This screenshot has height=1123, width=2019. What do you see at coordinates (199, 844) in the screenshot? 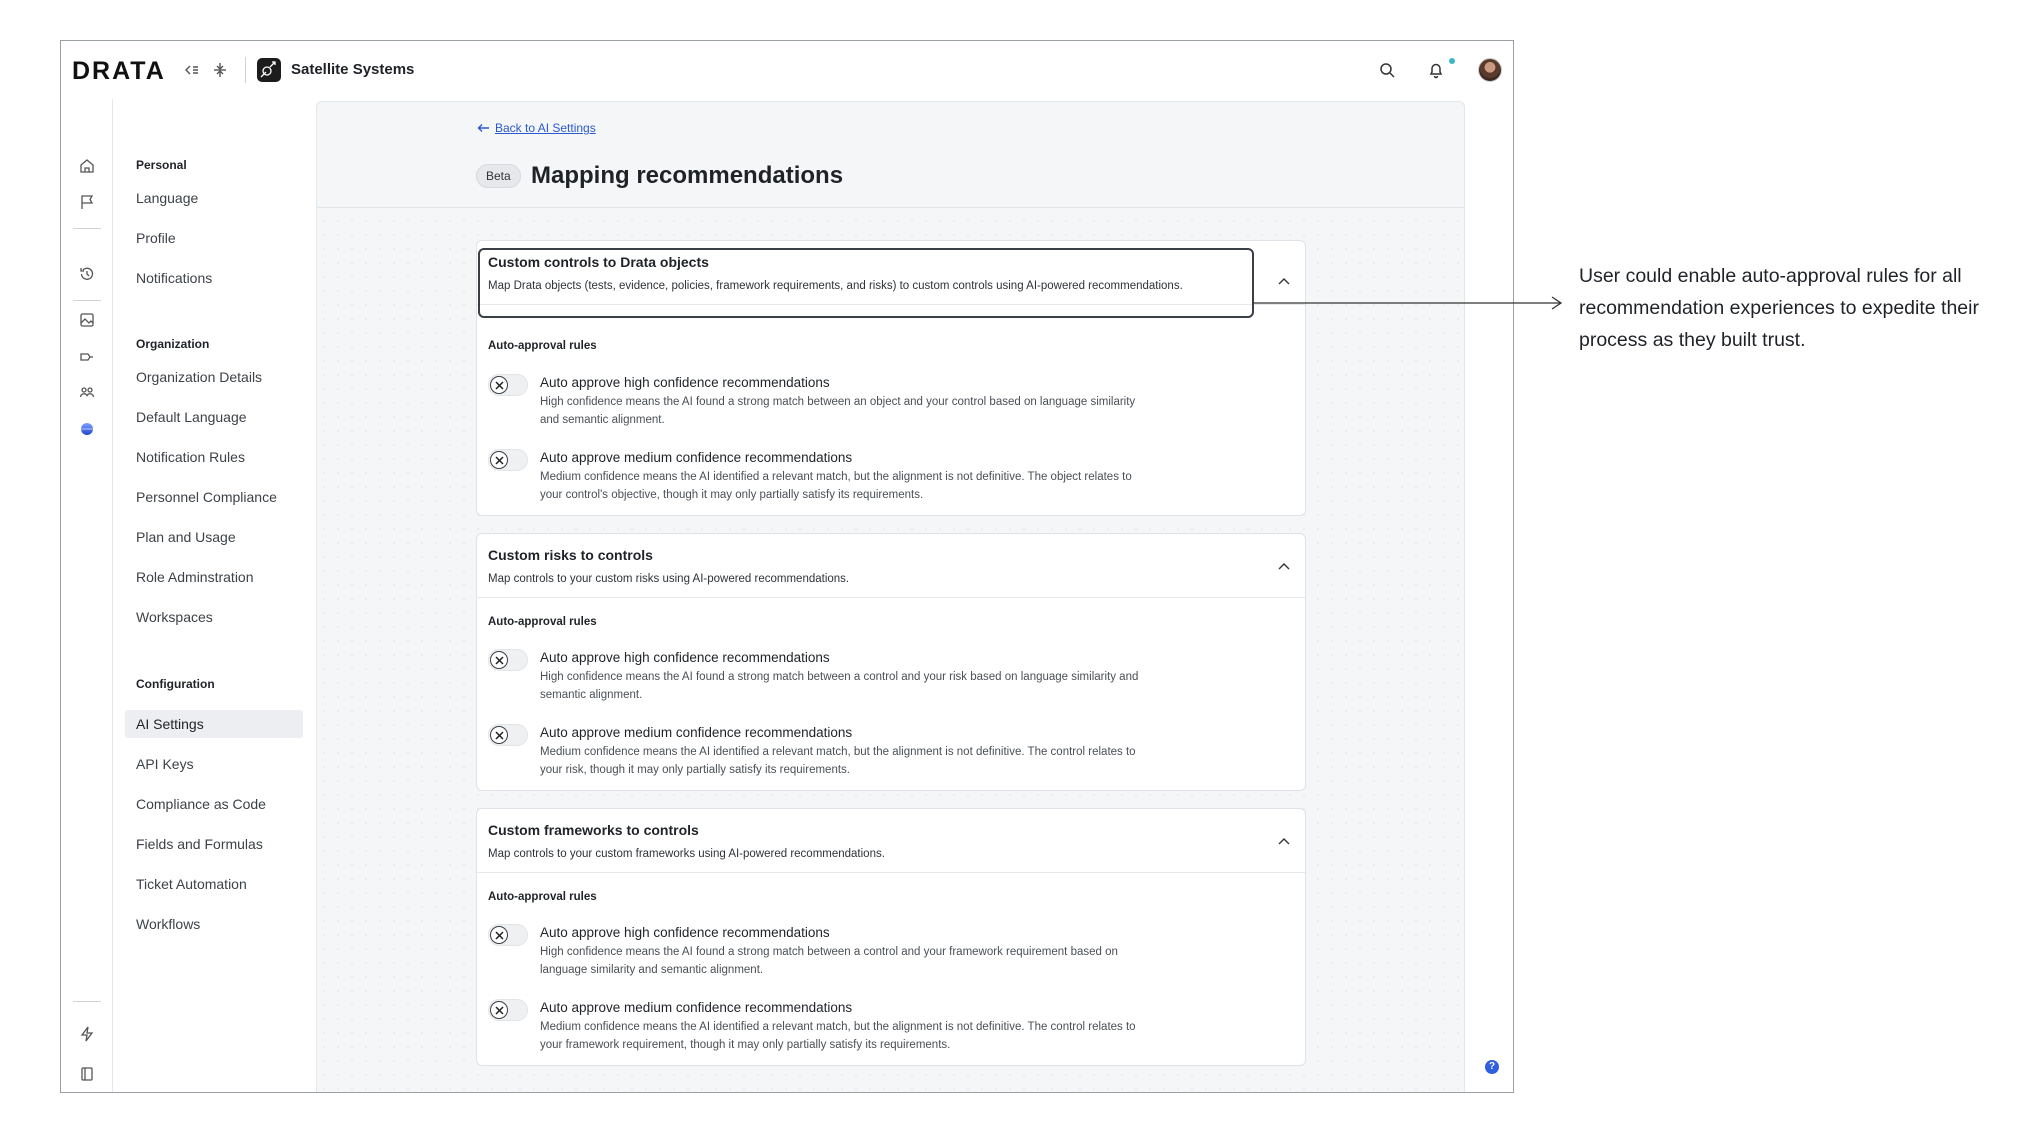
I see `nav-item-fields-and-formulas: Fields and Formulas` at bounding box center [199, 844].